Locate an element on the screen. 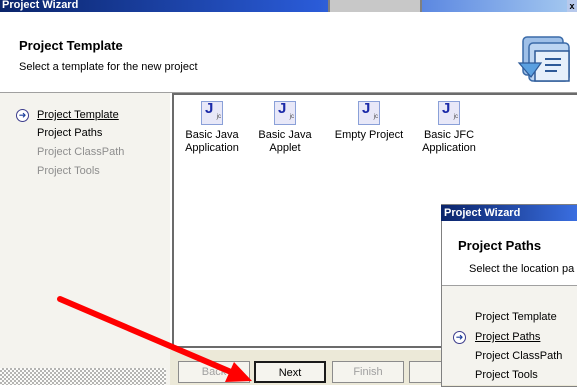 This screenshot has height=387, width=577. finish-button: Finish is located at coordinates (368, 372).